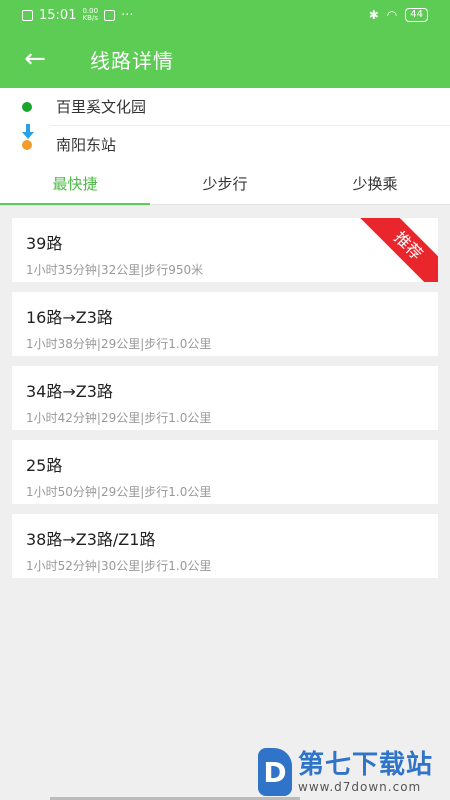  I want to click on watermark: D 第七下载站 www.d7down.com, so click(345, 772).